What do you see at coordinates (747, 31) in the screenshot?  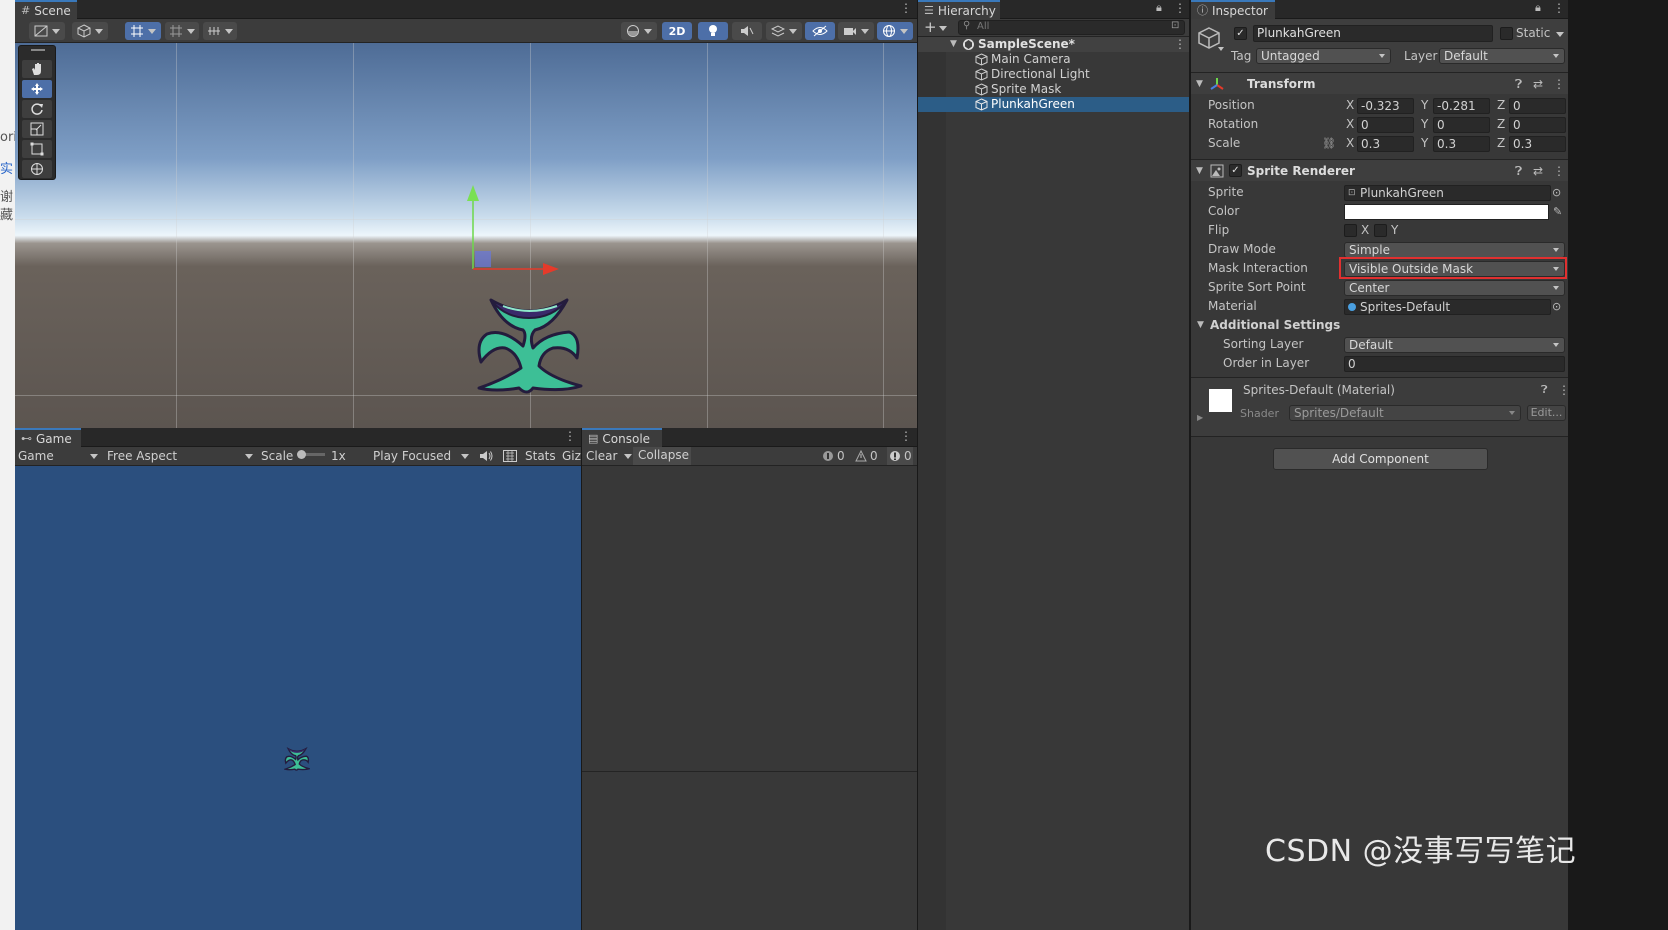 I see `audio-toggle-button` at bounding box center [747, 31].